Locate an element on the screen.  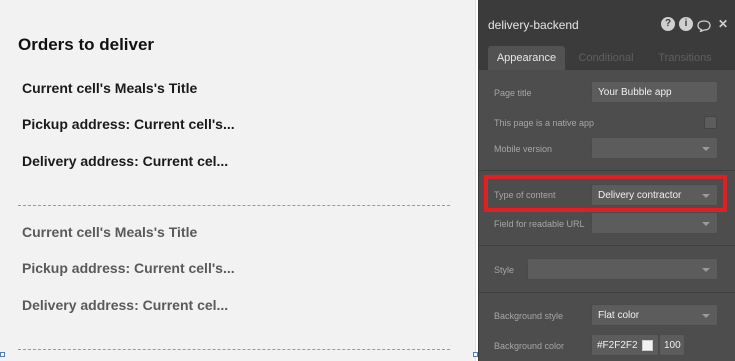
readable-url-dropdown is located at coordinates (654, 223).